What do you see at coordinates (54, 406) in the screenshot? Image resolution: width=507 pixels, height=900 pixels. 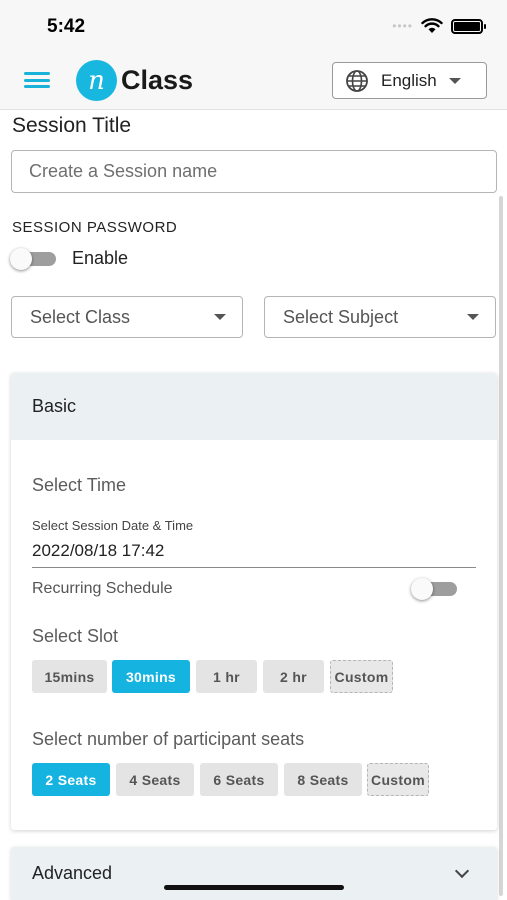 I see `basic-section-title: Basic` at bounding box center [54, 406].